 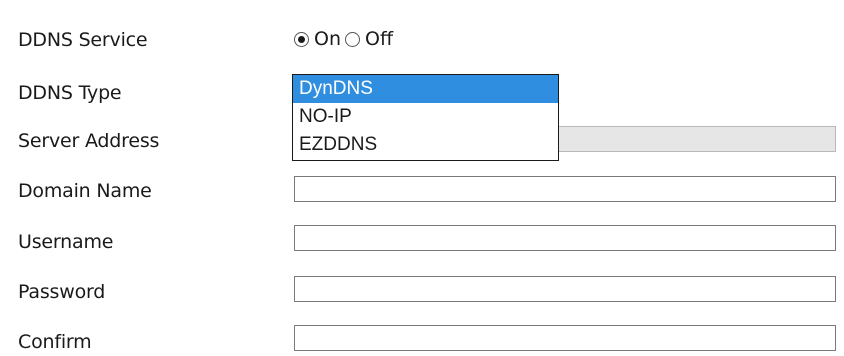 I want to click on ddns-type-option-noip: NO-IP, so click(x=425, y=117).